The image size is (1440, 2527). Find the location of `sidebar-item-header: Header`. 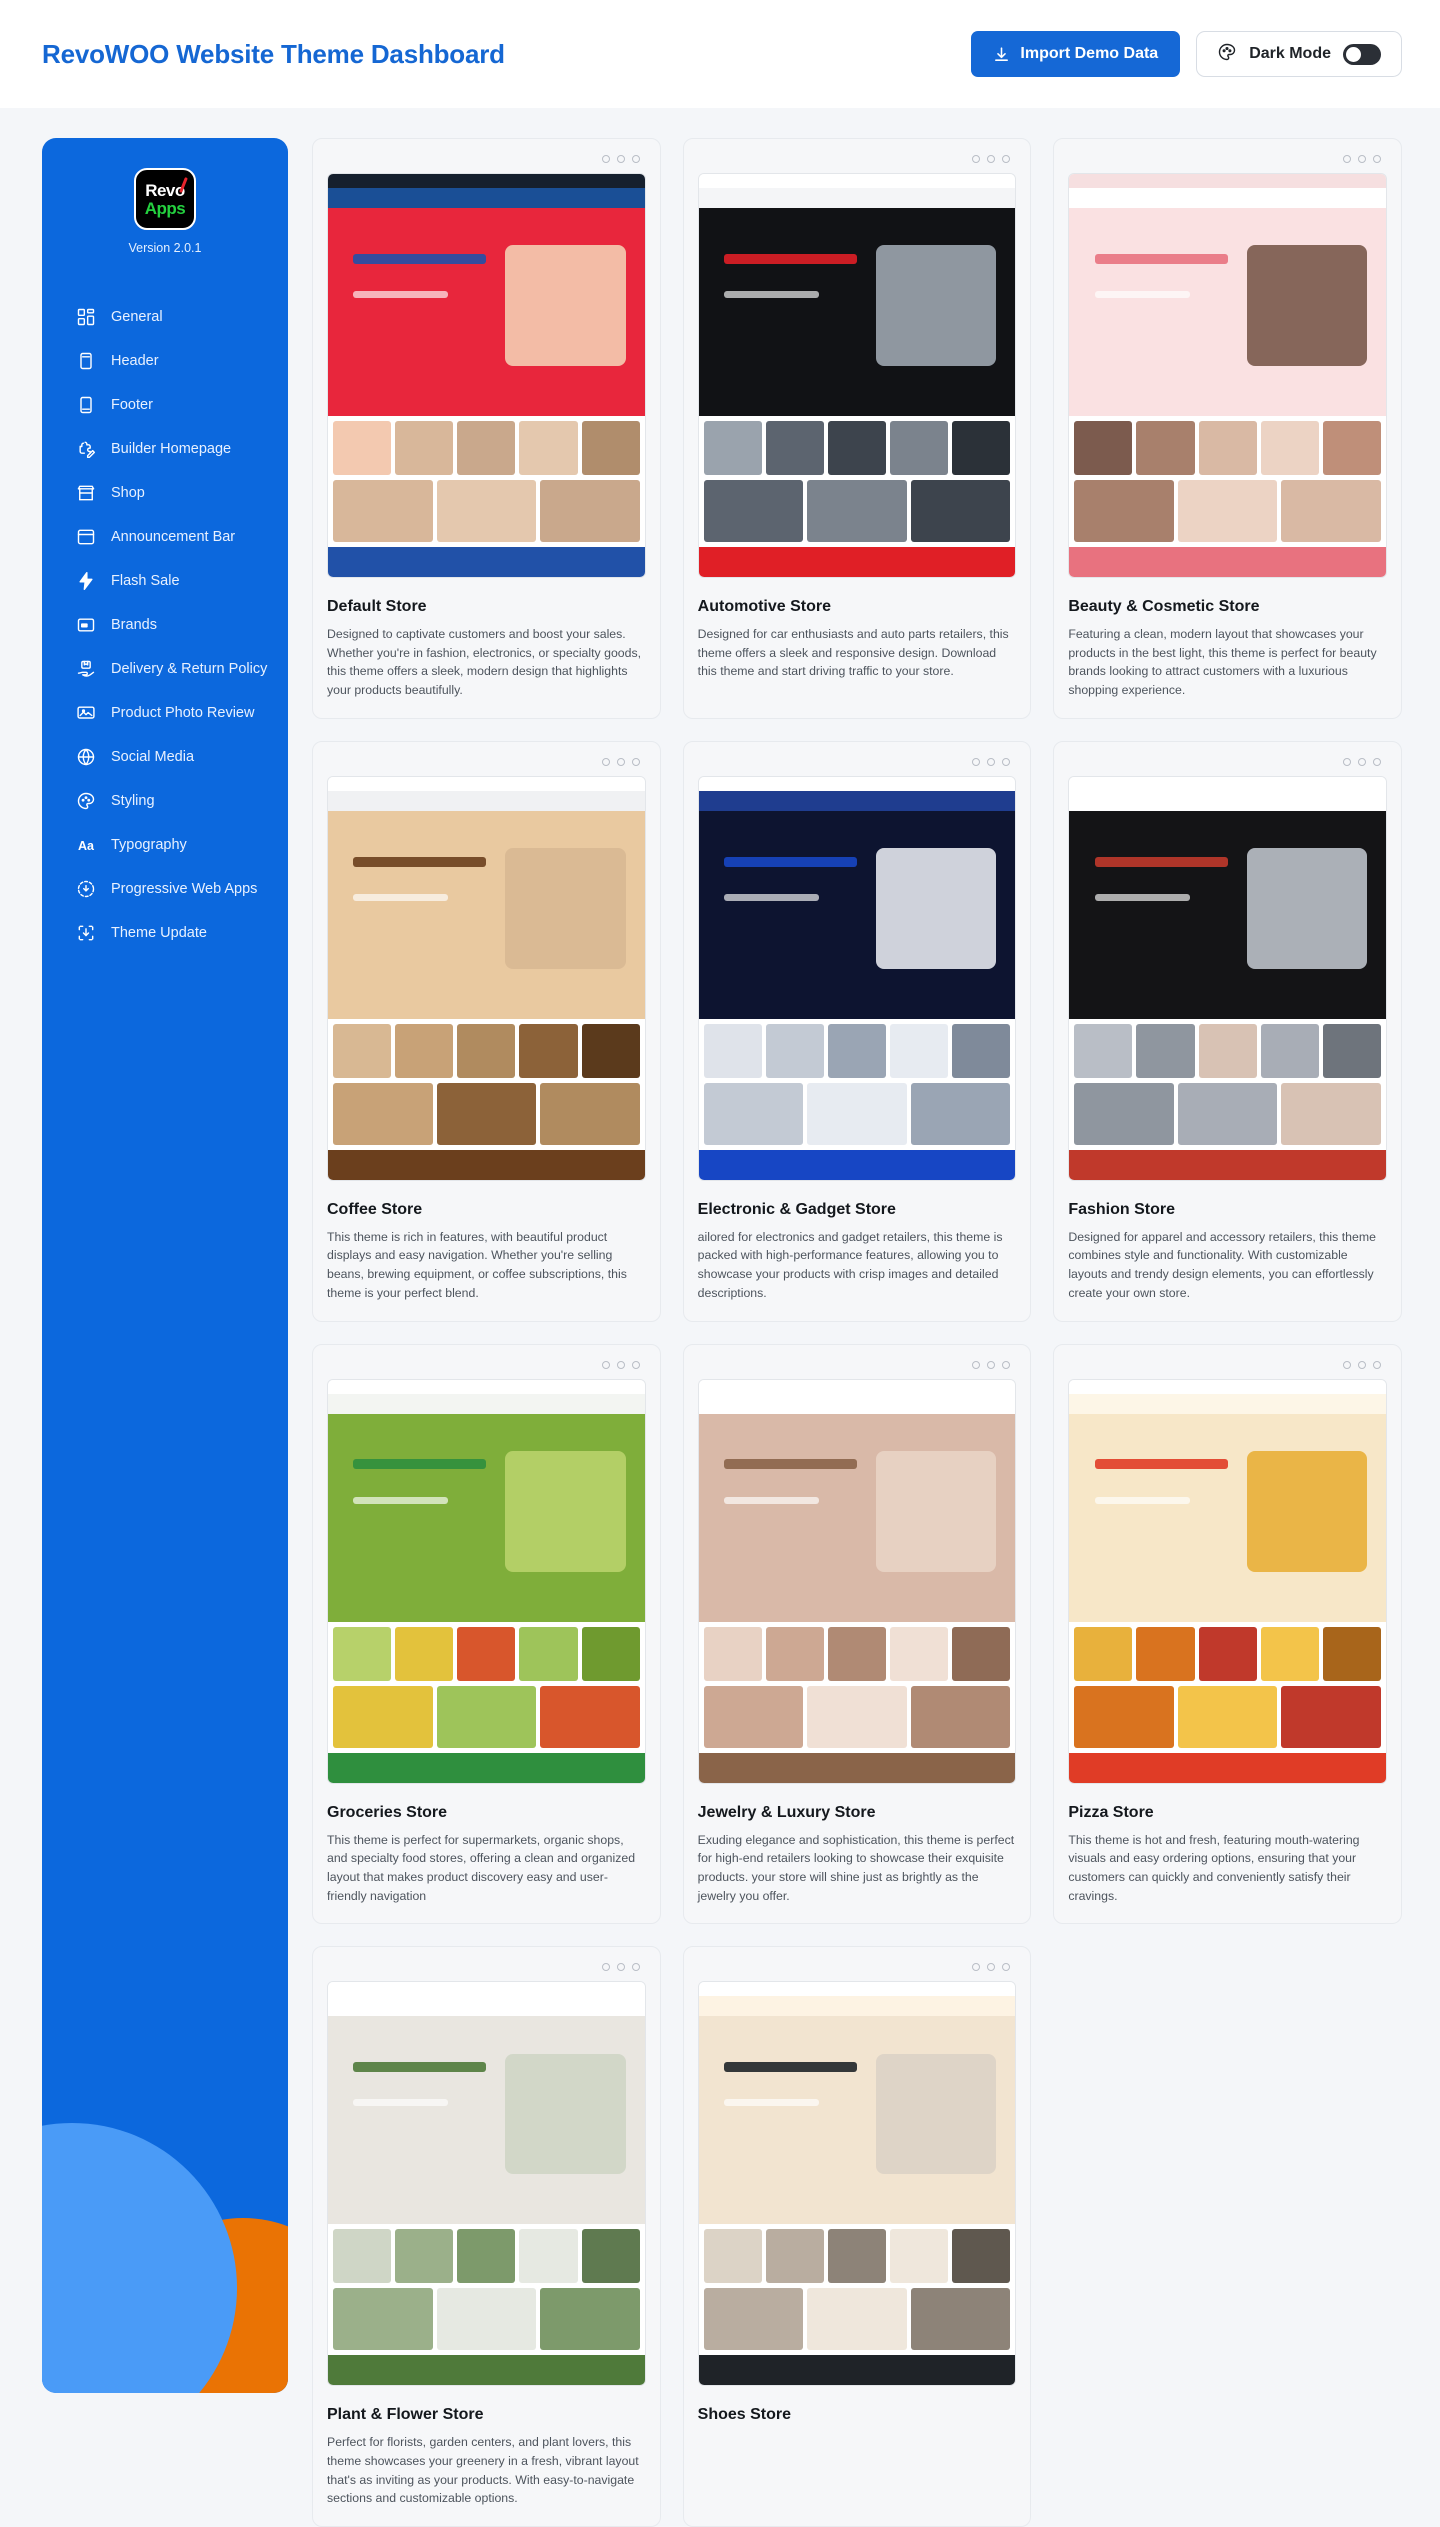

sidebar-item-header: Header is located at coordinates (165, 361).